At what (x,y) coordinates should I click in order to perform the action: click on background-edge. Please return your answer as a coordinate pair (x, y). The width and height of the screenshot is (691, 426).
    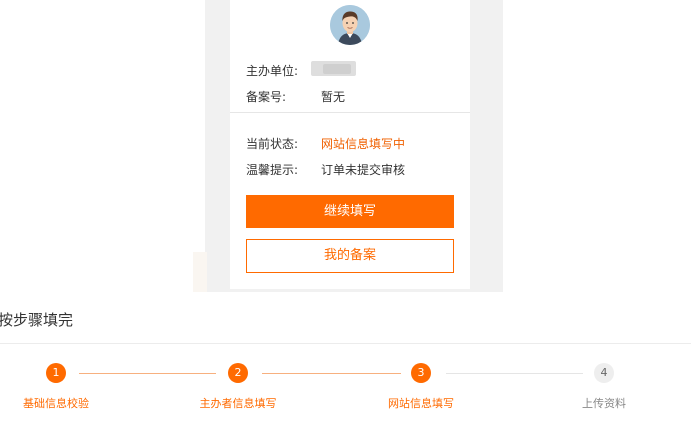
    Looking at the image, I should click on (200, 272).